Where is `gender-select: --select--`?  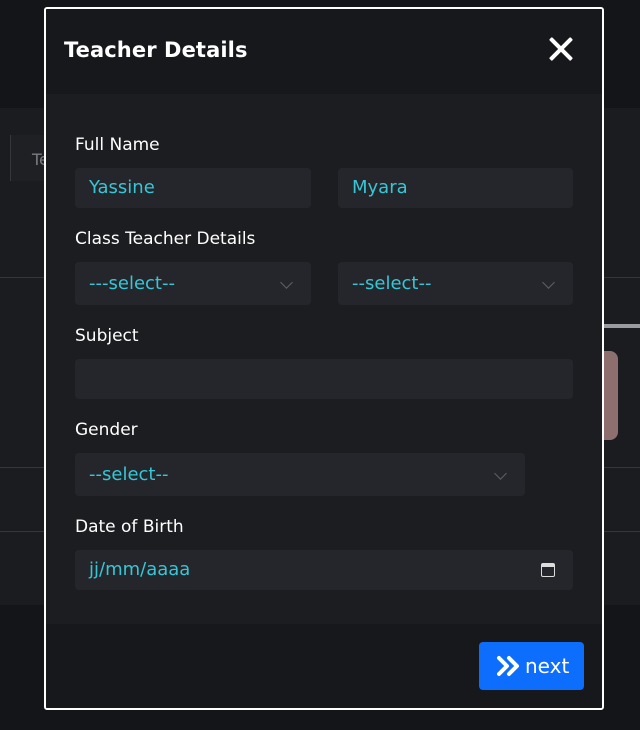
gender-select: --select-- is located at coordinates (300, 474).